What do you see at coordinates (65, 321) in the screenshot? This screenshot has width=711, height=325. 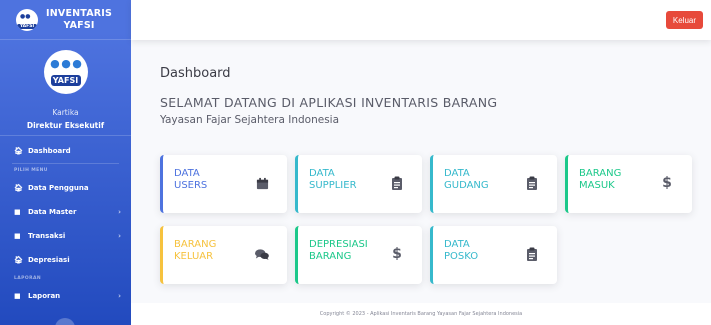 I see `sidebar-toggle-button` at bounding box center [65, 321].